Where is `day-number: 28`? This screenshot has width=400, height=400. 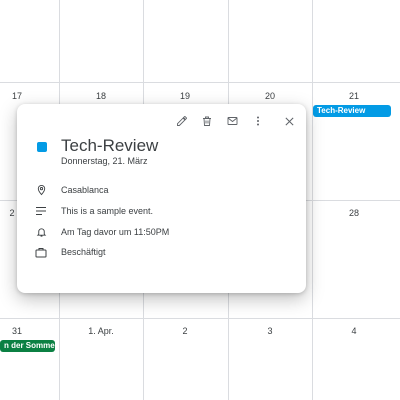
day-number: 28 is located at coordinates (354, 213).